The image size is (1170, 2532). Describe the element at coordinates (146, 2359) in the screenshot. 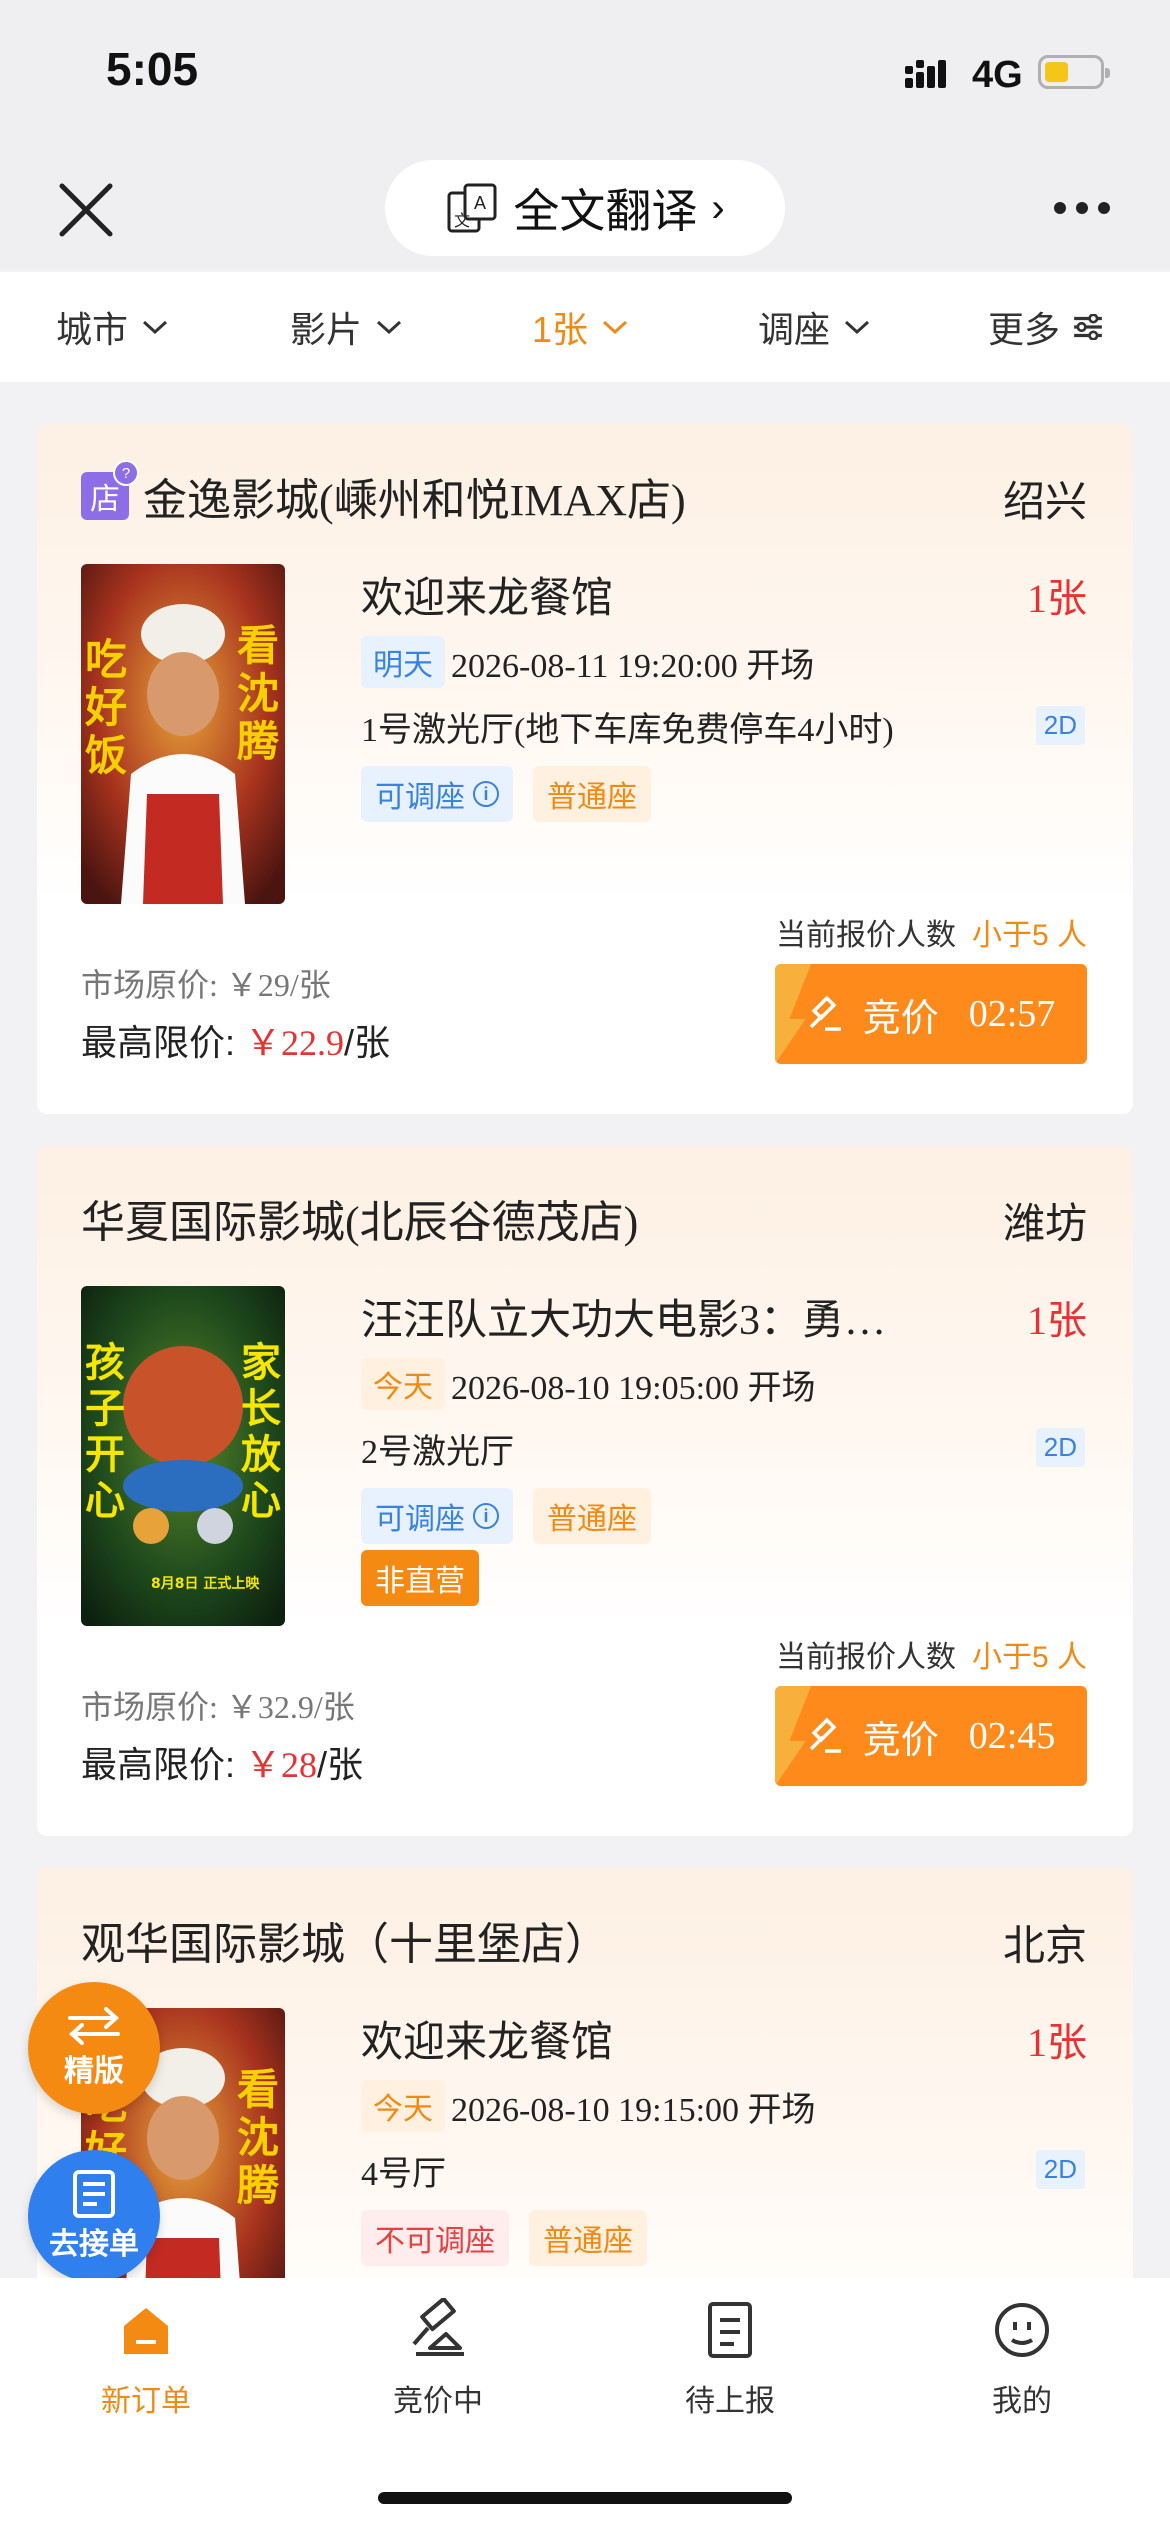

I see `tab-new-orders: 新订单` at that location.